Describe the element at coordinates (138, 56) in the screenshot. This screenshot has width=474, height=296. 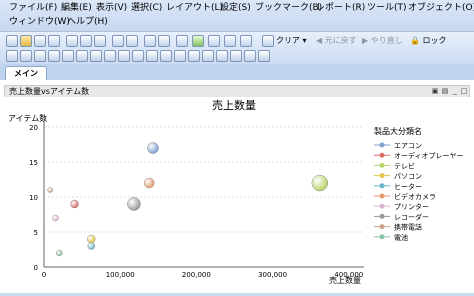
I see `image-icon` at that location.